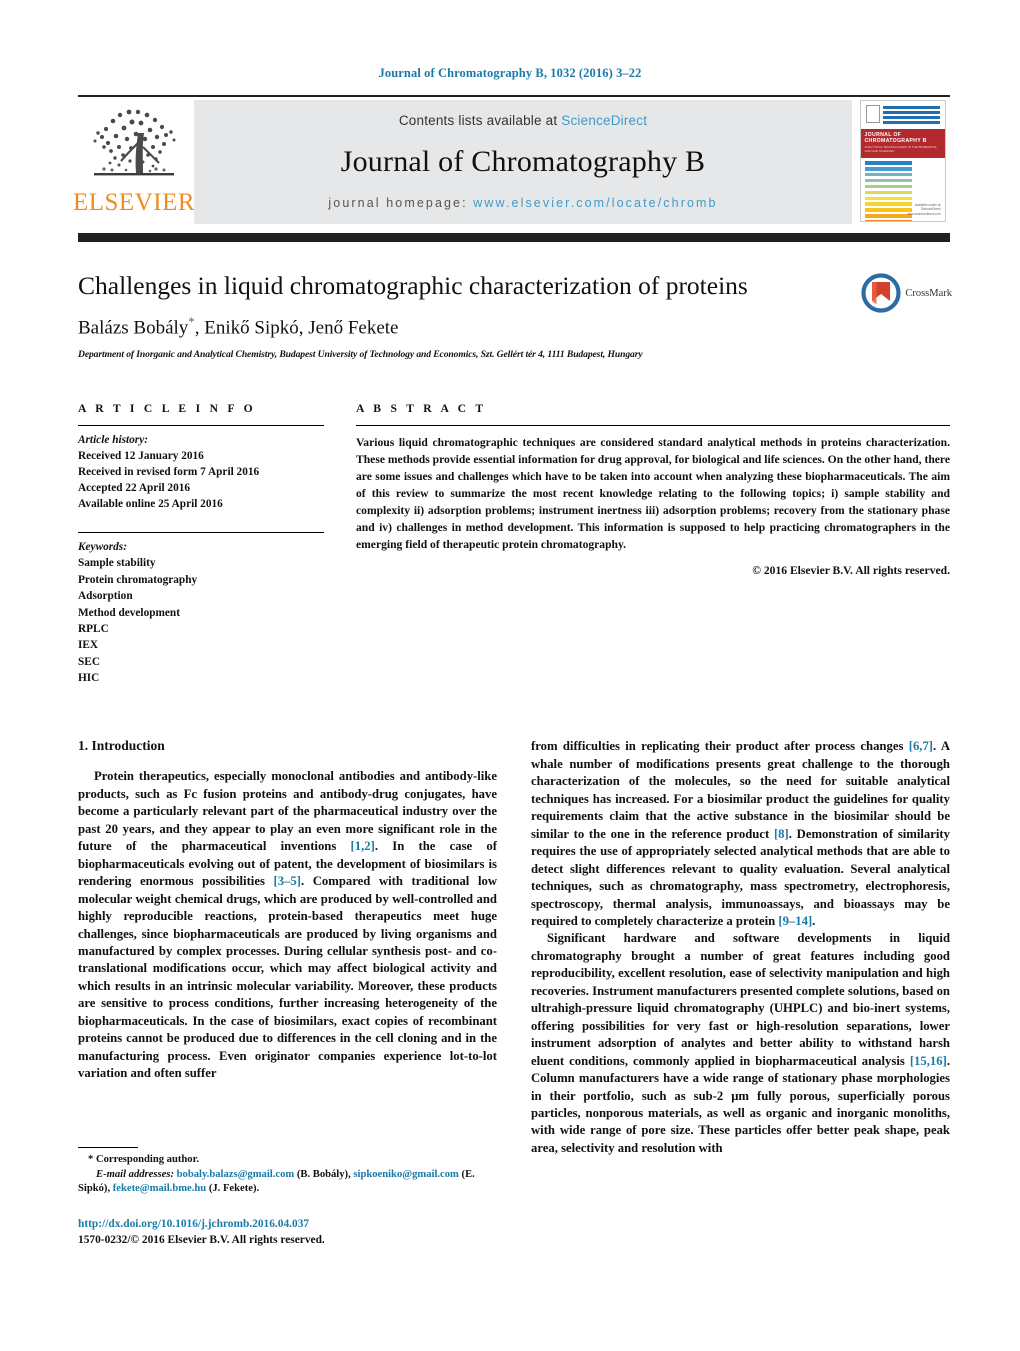 This screenshot has height=1351, width=1020. What do you see at coordinates (159, 1188) in the screenshot?
I see `email-link-3: fekete@mail.bme.hu` at bounding box center [159, 1188].